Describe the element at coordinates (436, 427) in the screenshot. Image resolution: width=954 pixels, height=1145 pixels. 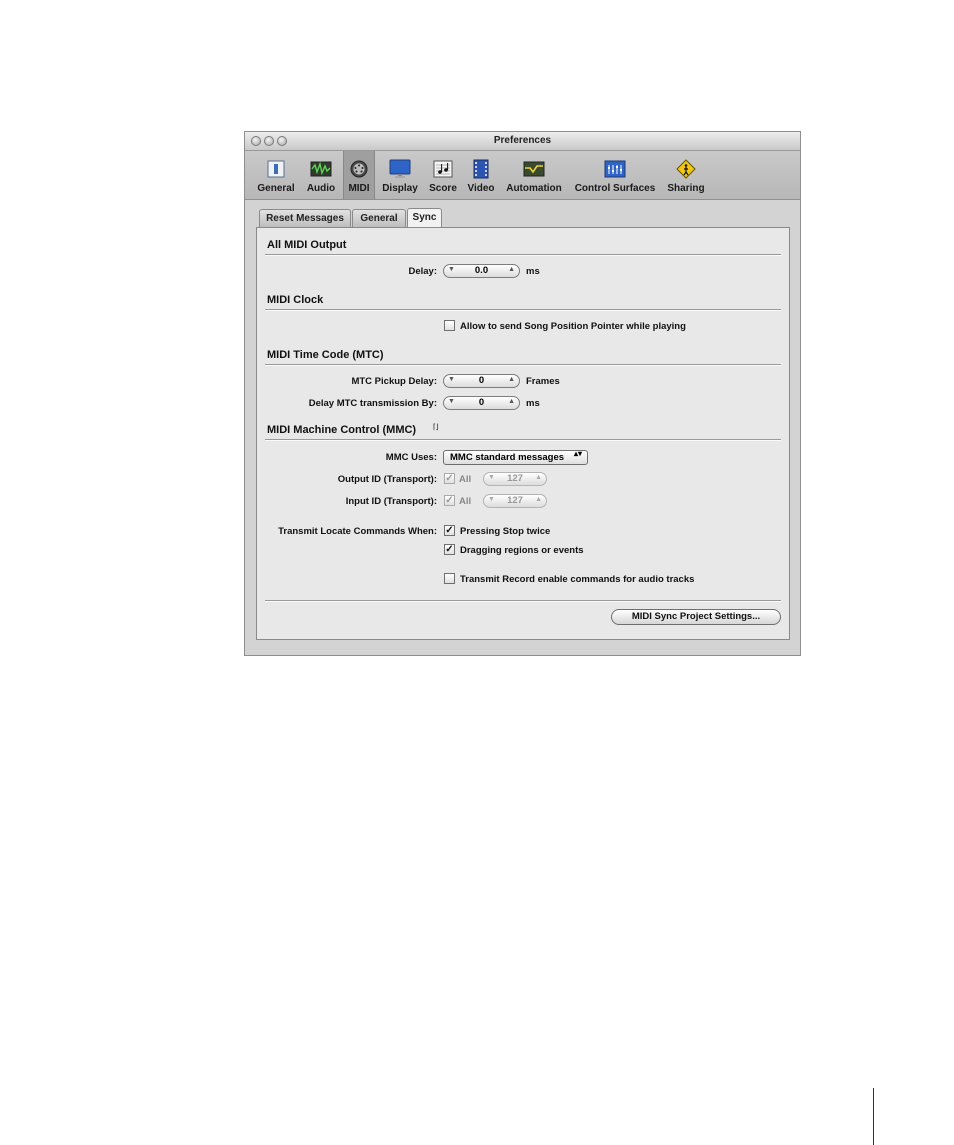
I see `resize-handle-icon: ⌈⌋` at that location.